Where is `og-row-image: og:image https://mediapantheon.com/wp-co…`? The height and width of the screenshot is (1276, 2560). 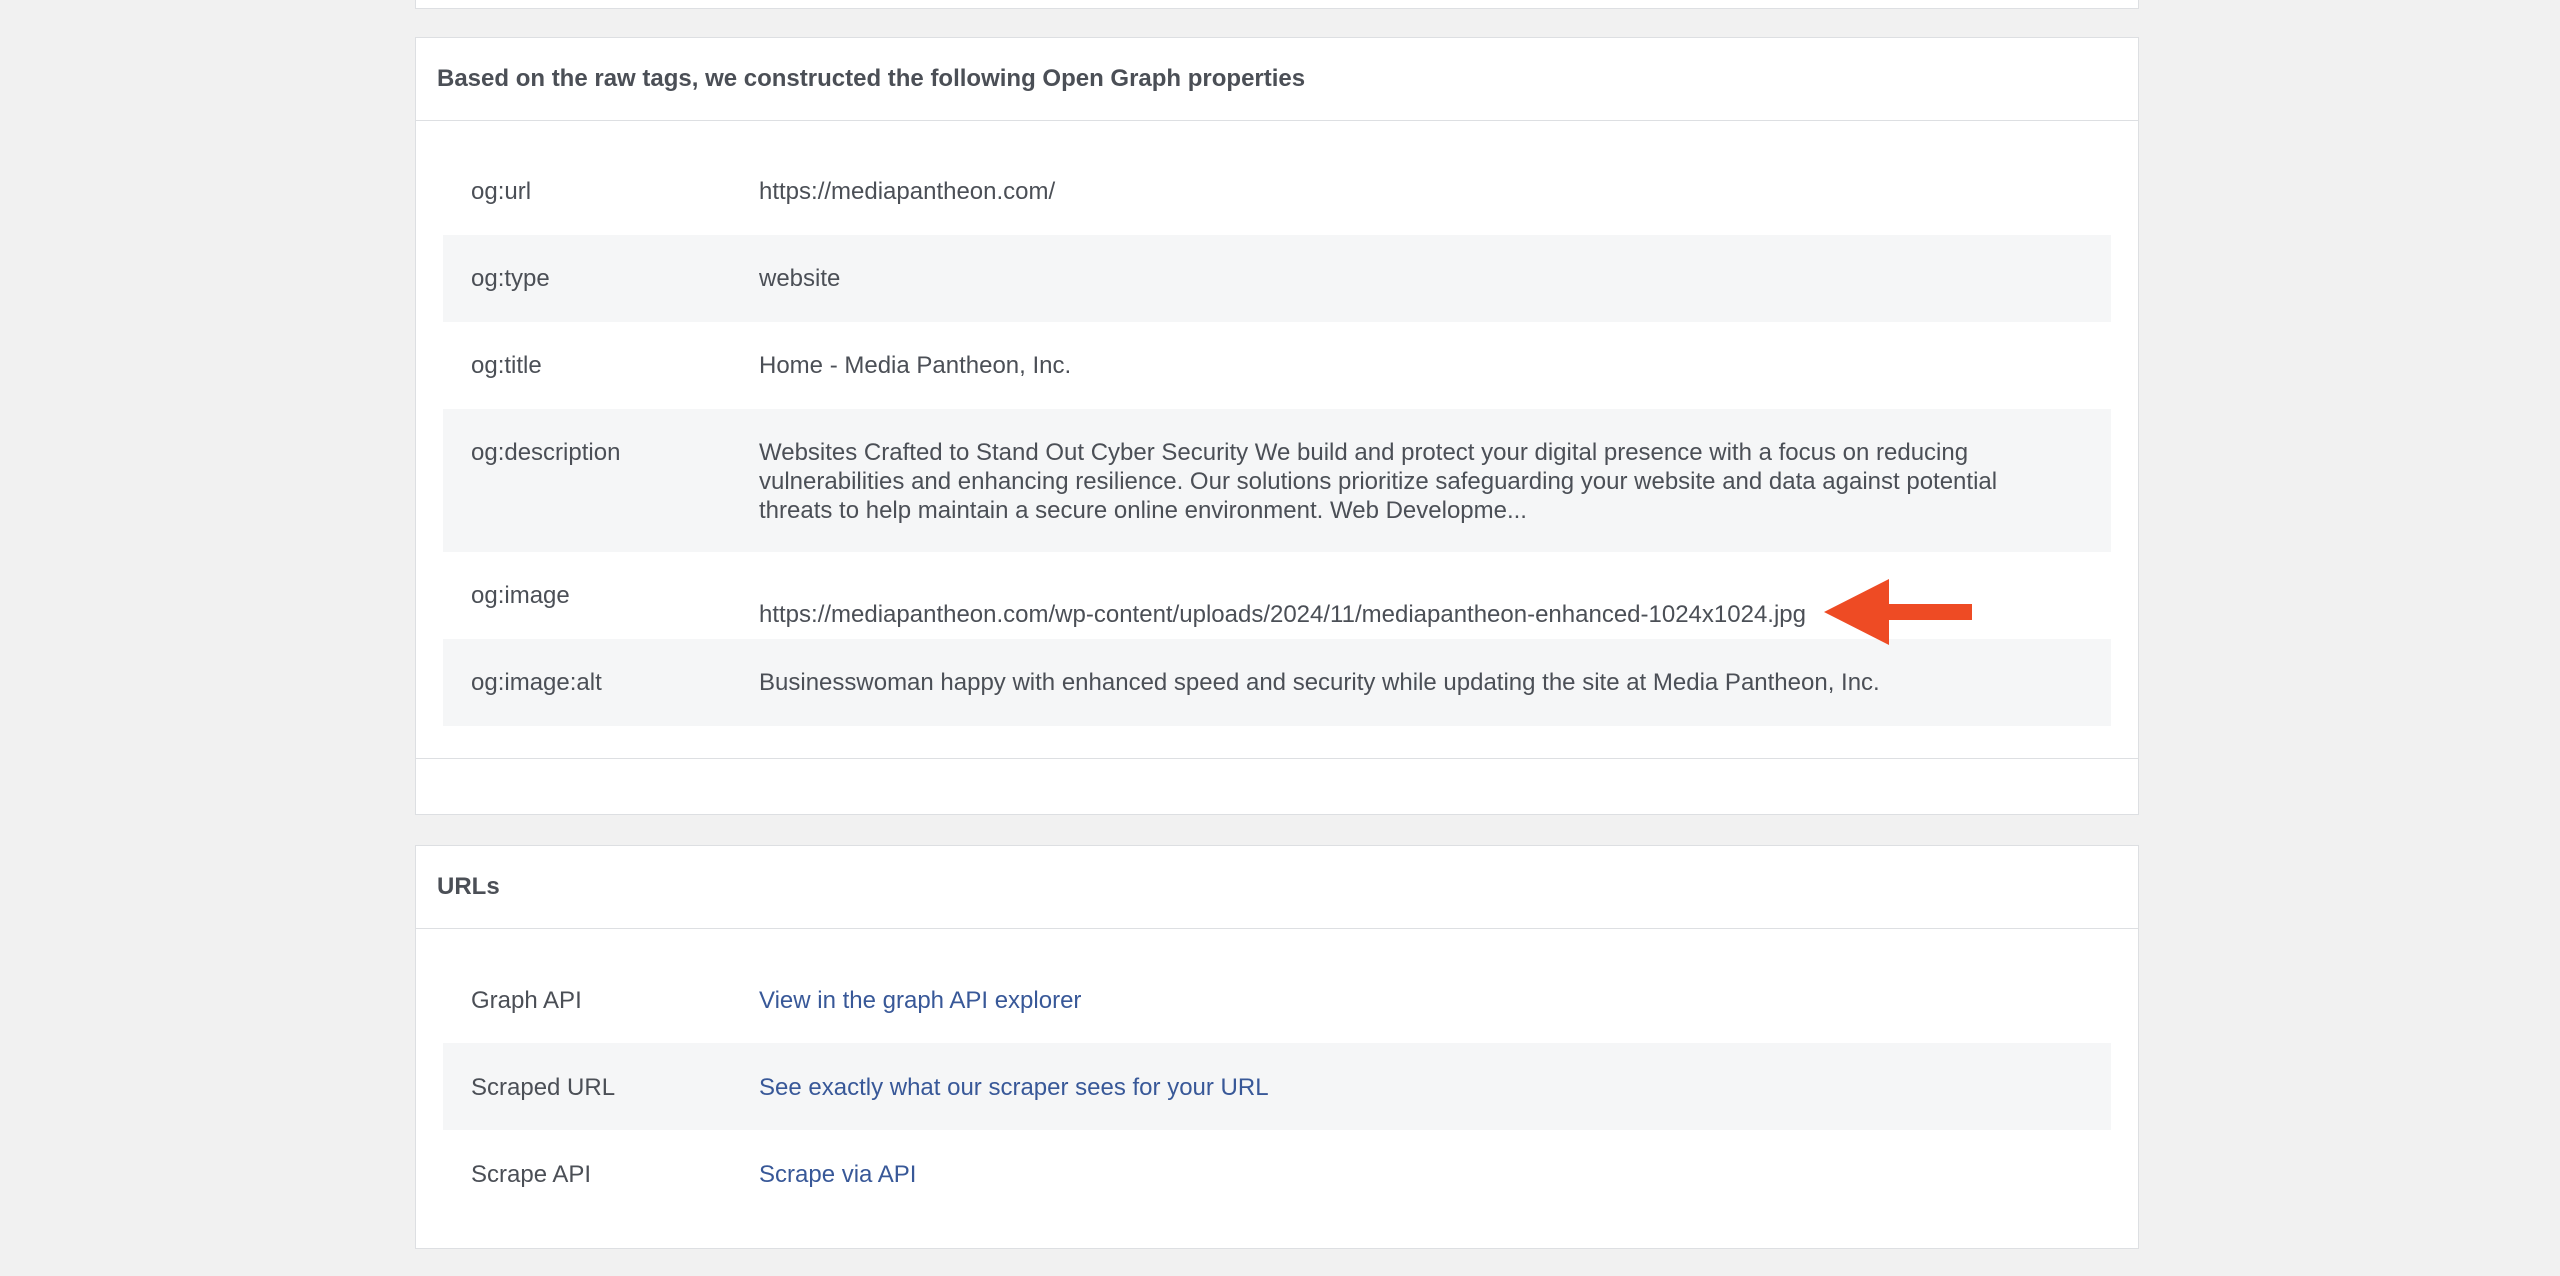
og-row-image: og:image https://mediapantheon.com/wp-co… is located at coordinates (1277, 598).